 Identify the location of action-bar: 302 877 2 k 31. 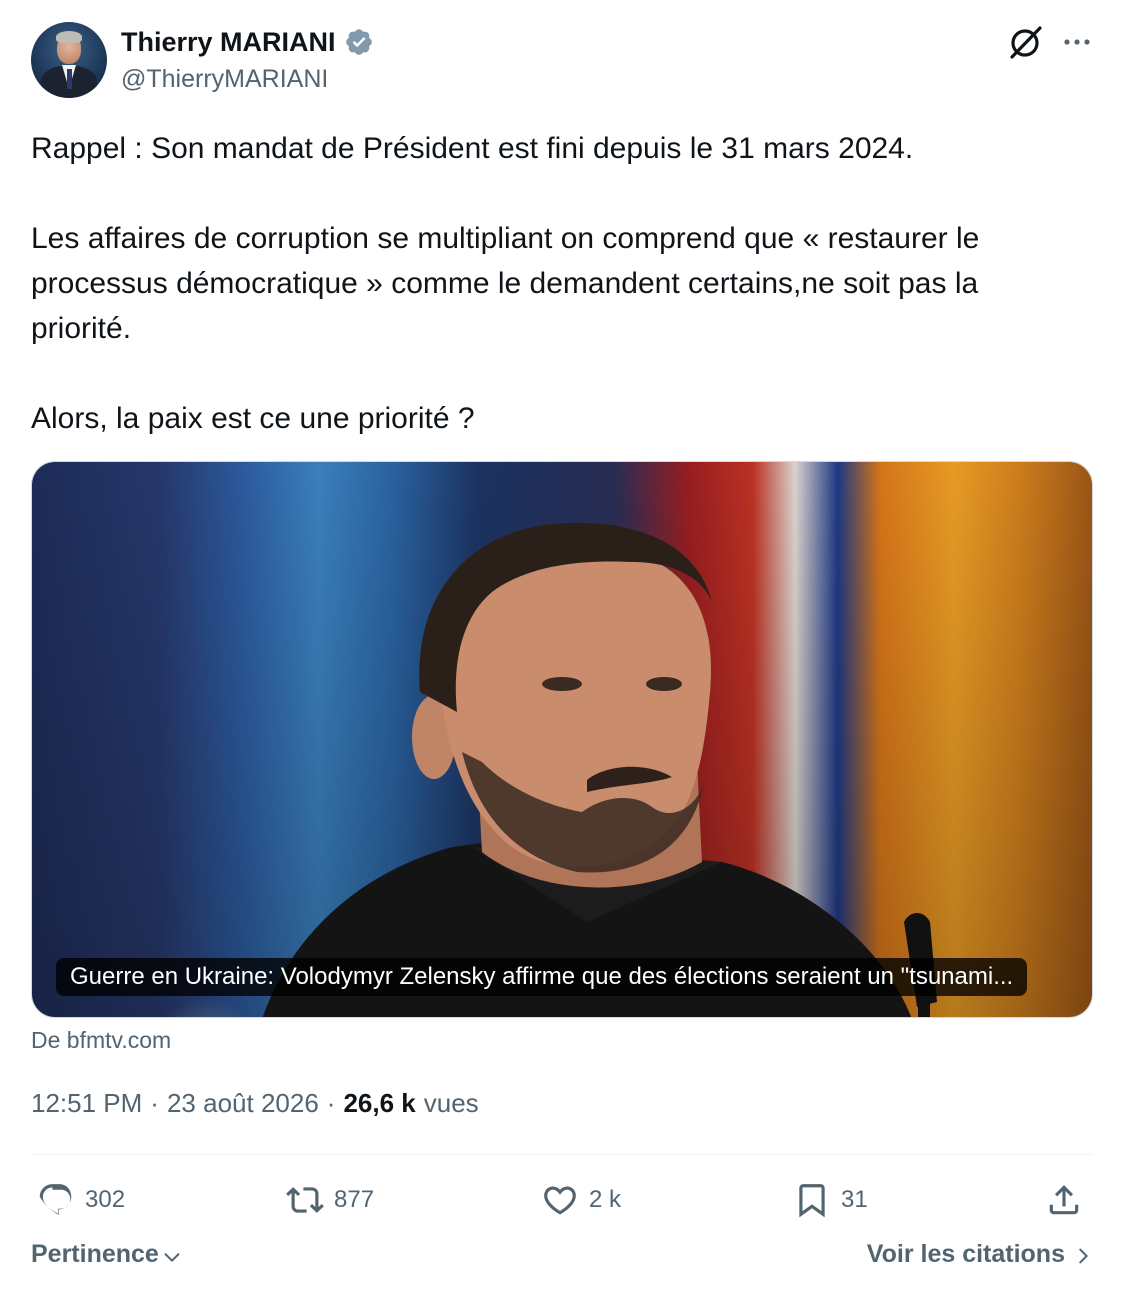
(562, 1200).